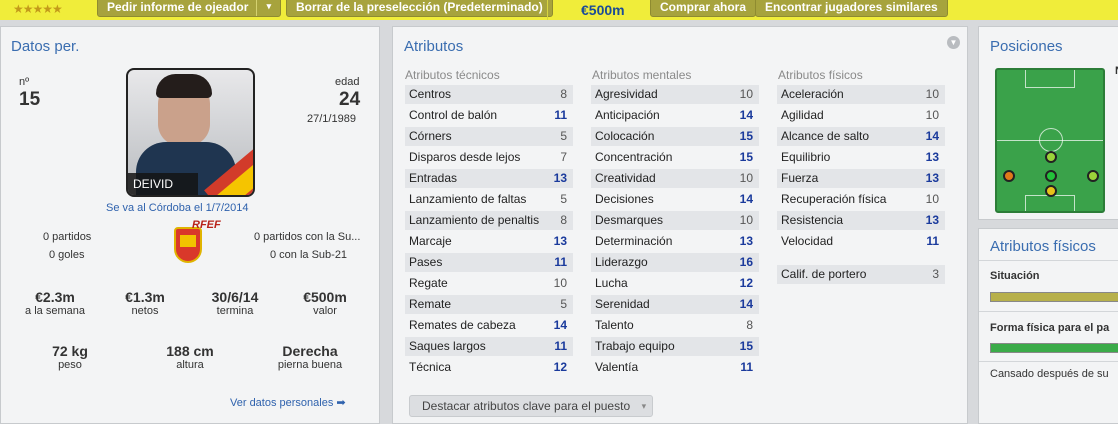 This screenshot has height=424, width=1118. Describe the element at coordinates (190, 132) in the screenshot. I see `player-photo: DEIVID` at that location.